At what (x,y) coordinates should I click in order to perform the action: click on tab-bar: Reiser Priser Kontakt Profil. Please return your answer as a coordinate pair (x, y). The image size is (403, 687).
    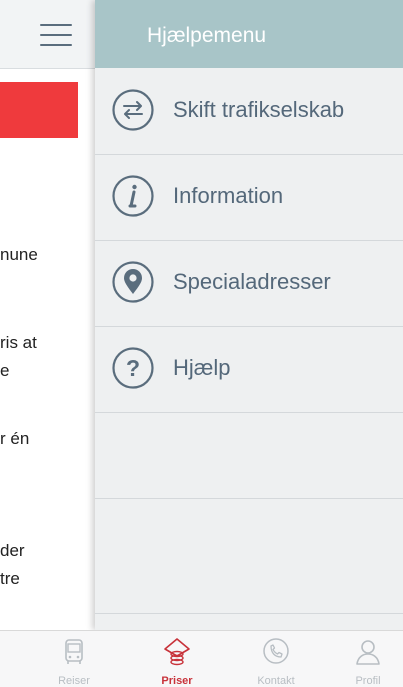
    Looking at the image, I should click on (201, 658).